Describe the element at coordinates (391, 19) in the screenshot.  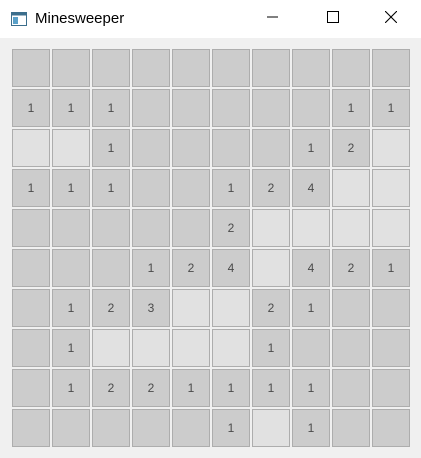
I see `close-button` at that location.